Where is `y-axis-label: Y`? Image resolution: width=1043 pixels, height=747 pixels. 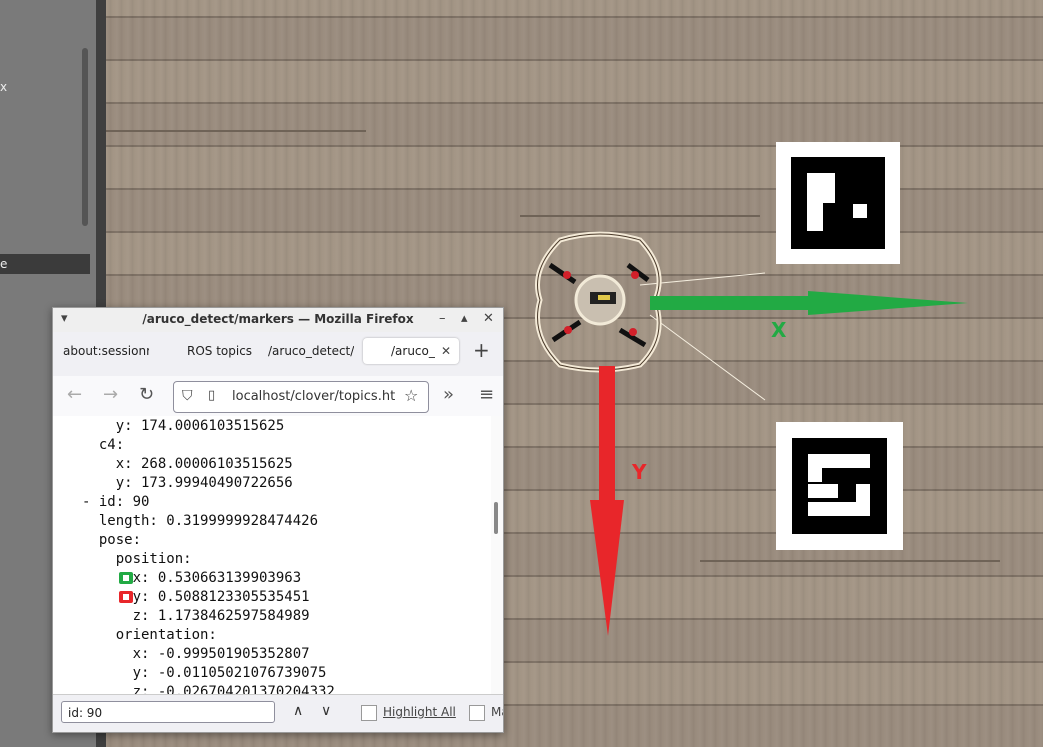 y-axis-label: Y is located at coordinates (639, 472).